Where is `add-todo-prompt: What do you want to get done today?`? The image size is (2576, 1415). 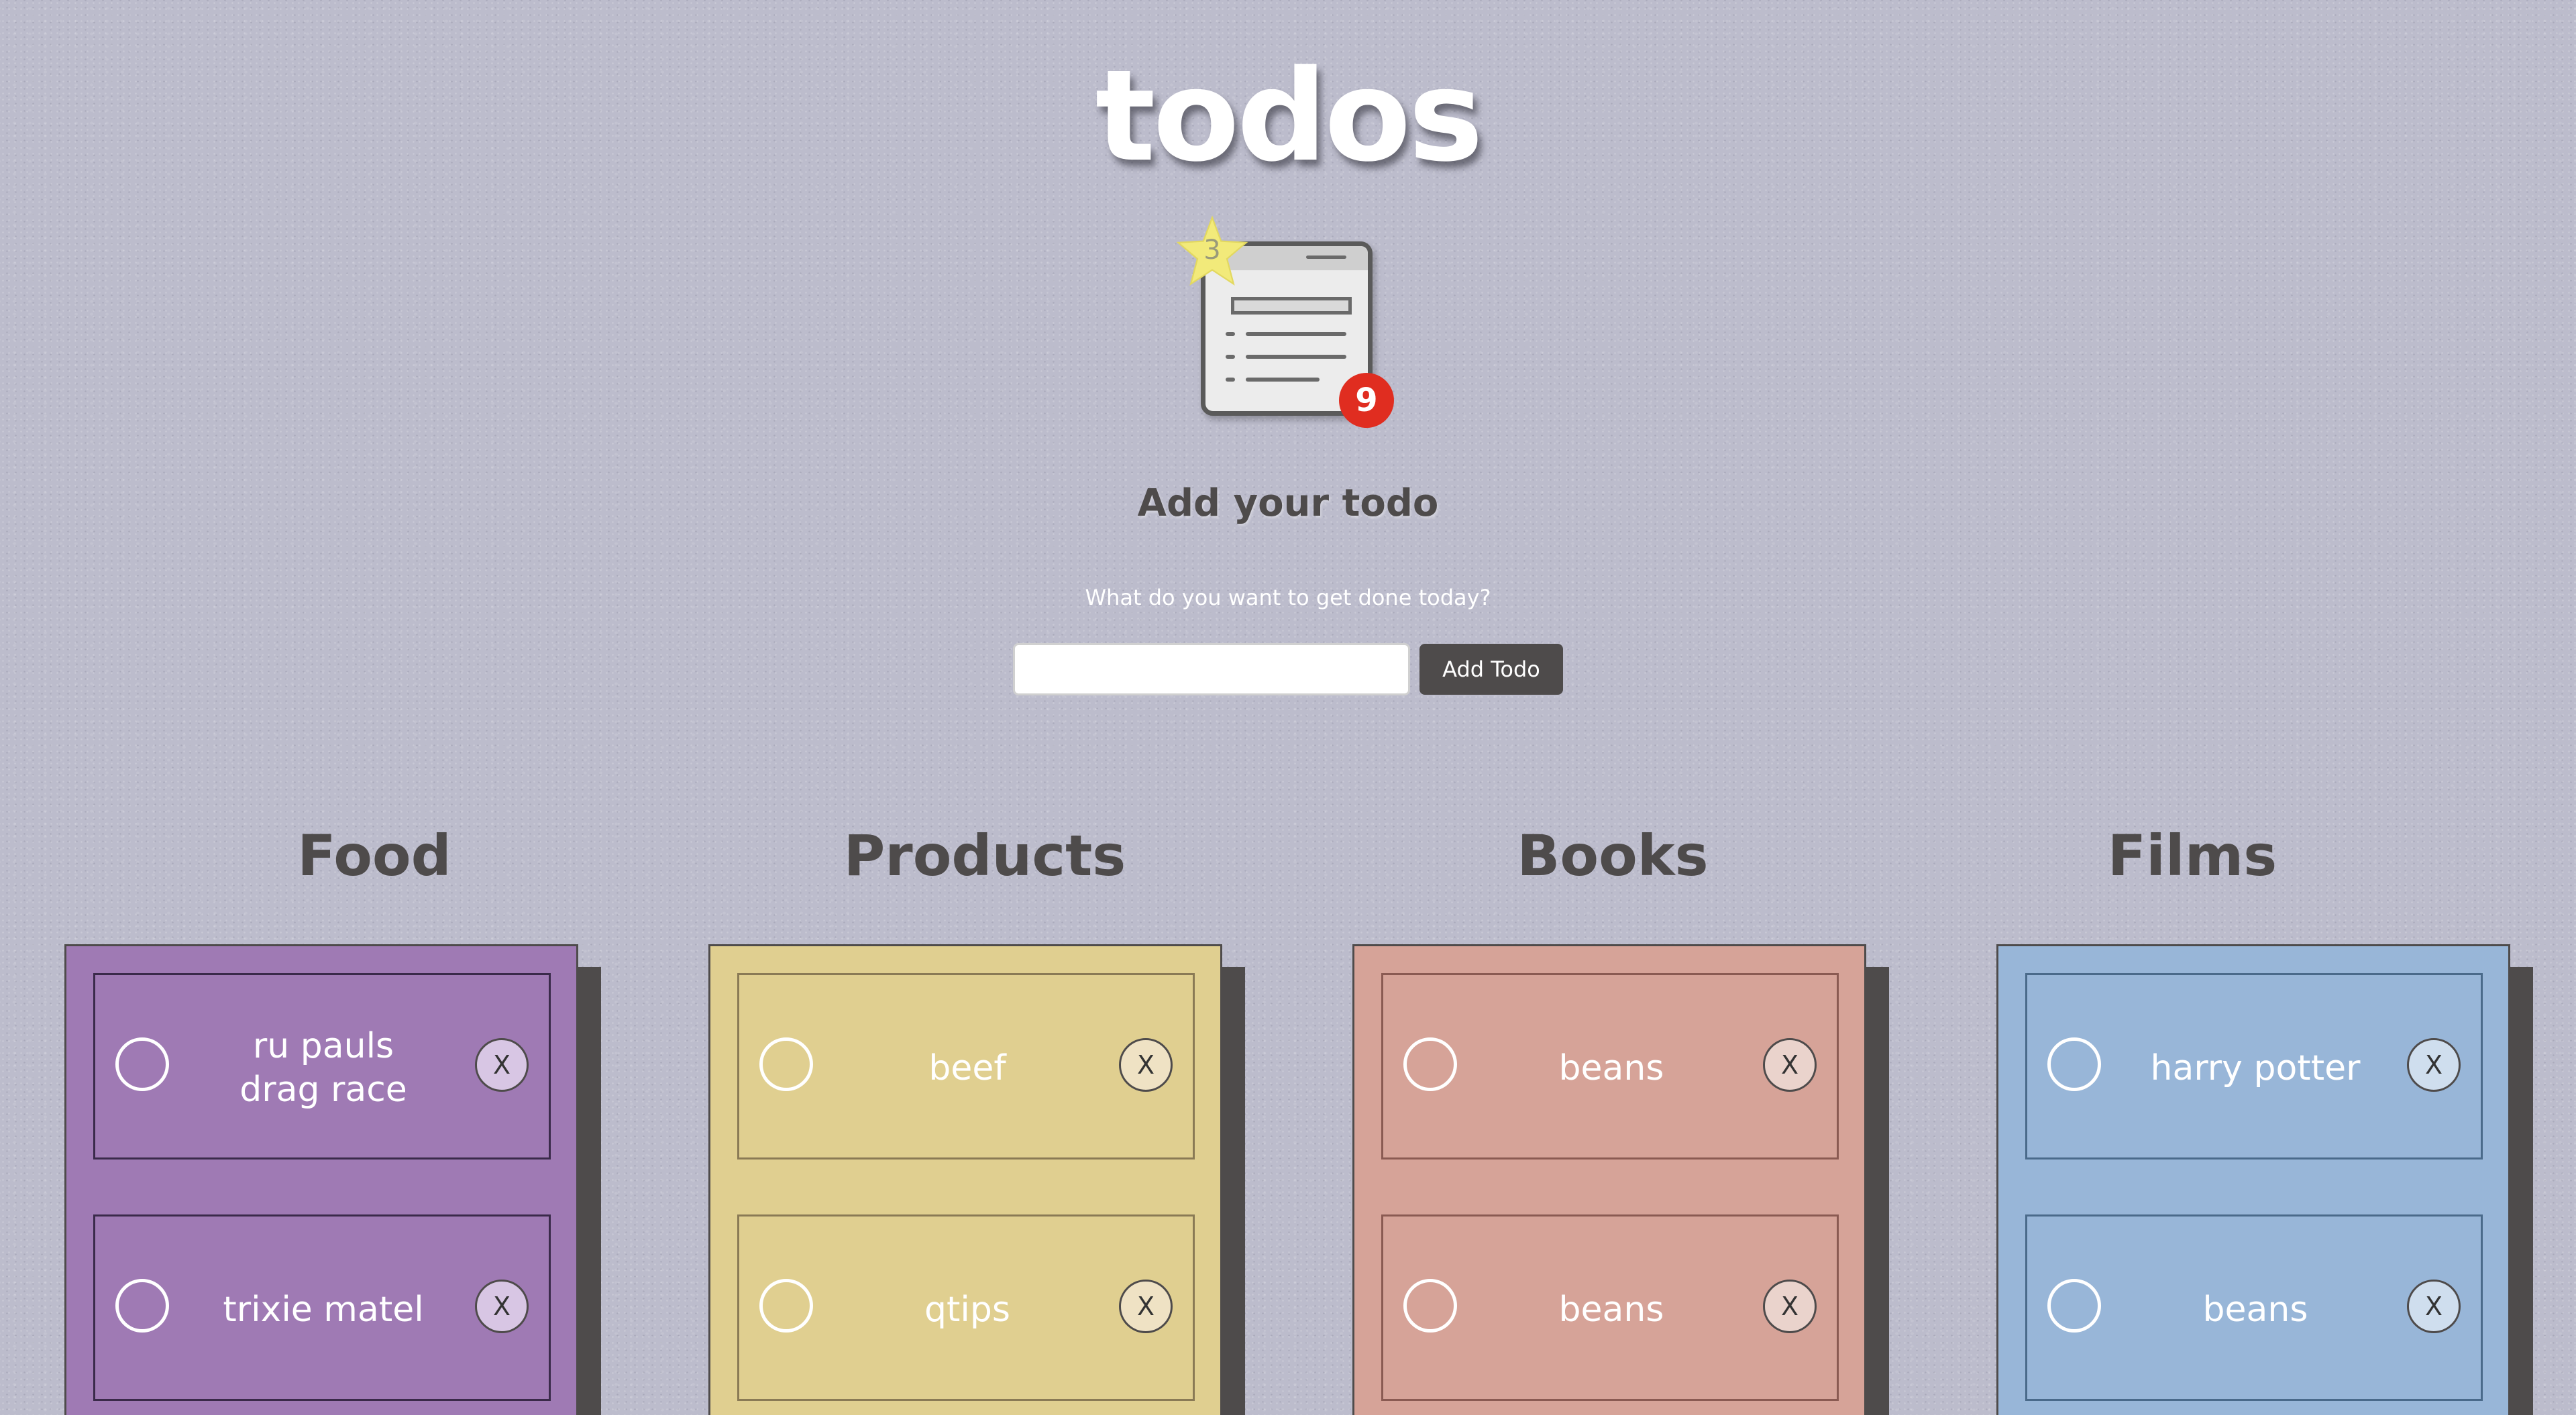 add-todo-prompt: What do you want to get done today? is located at coordinates (1288, 597).